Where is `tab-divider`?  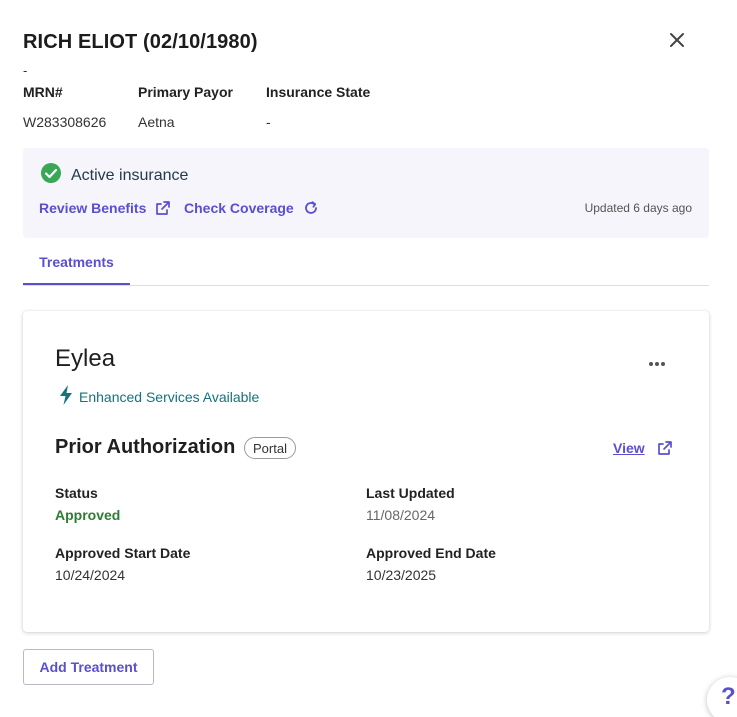 tab-divider is located at coordinates (366, 285).